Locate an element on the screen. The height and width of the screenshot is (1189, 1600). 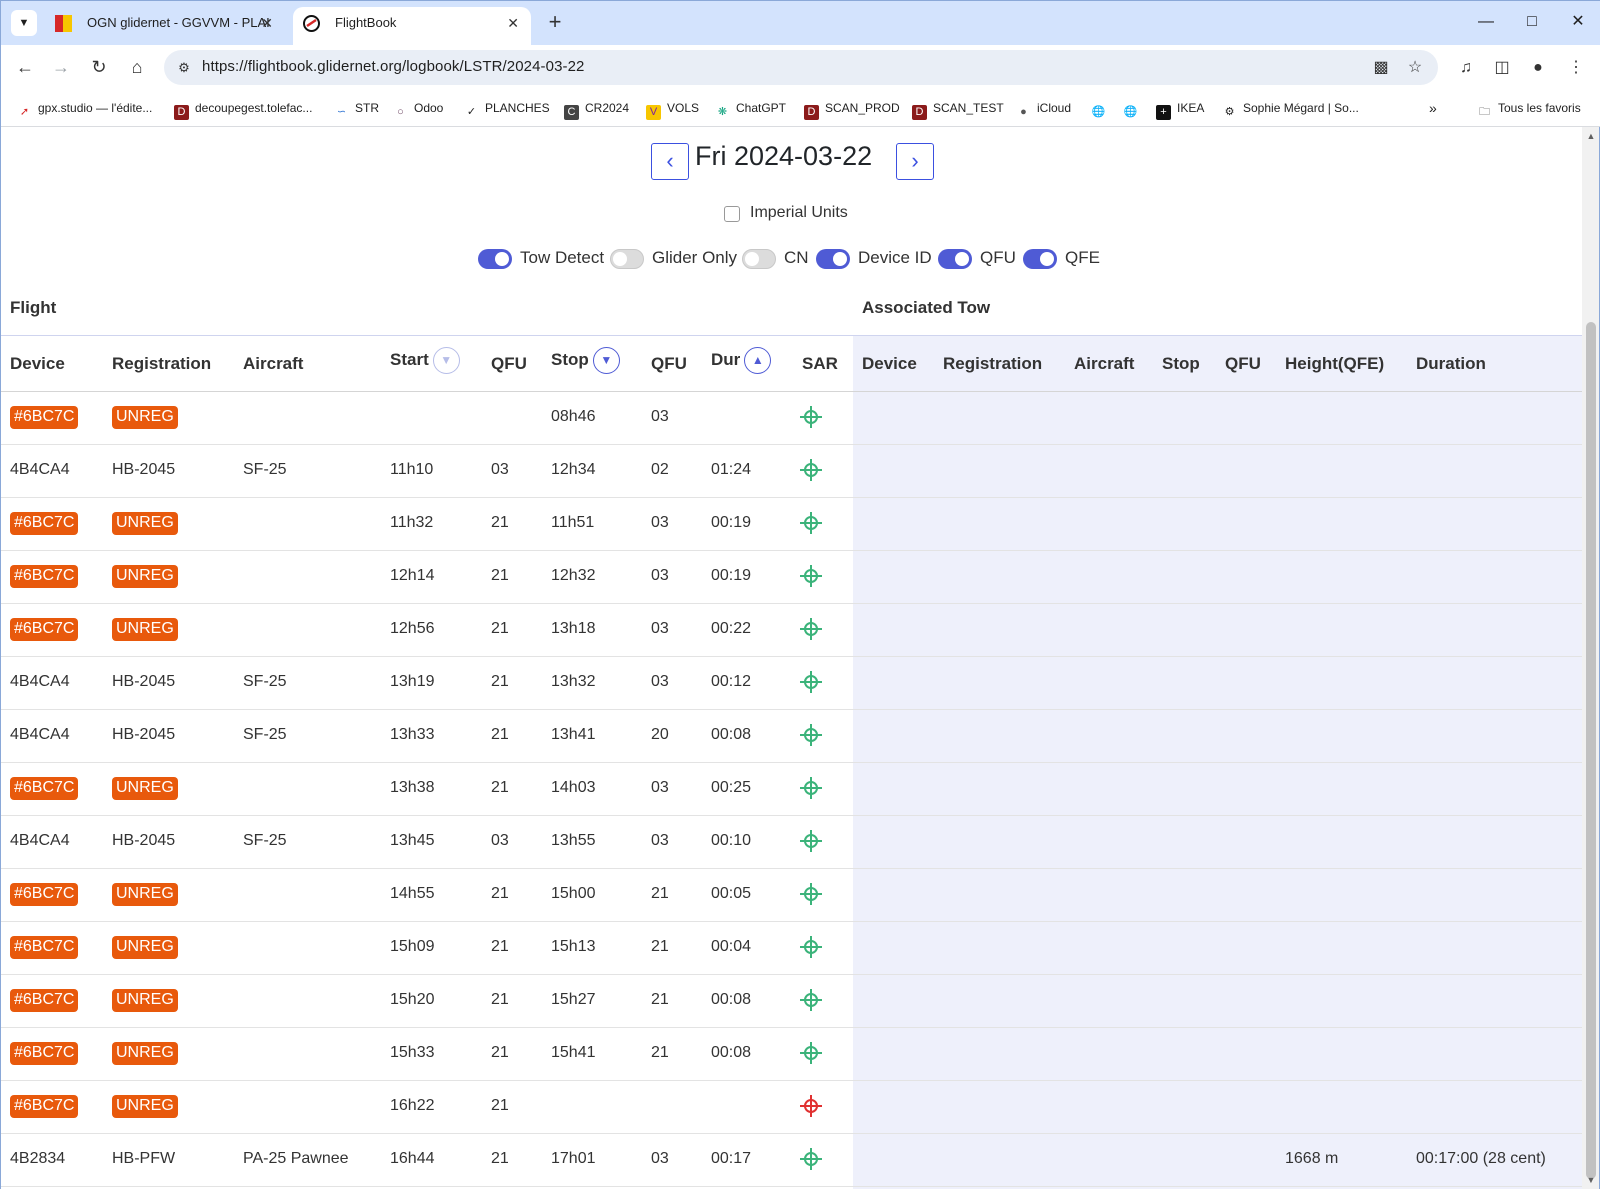
globe-icon: 🌐 is located at coordinates (1098, 112).